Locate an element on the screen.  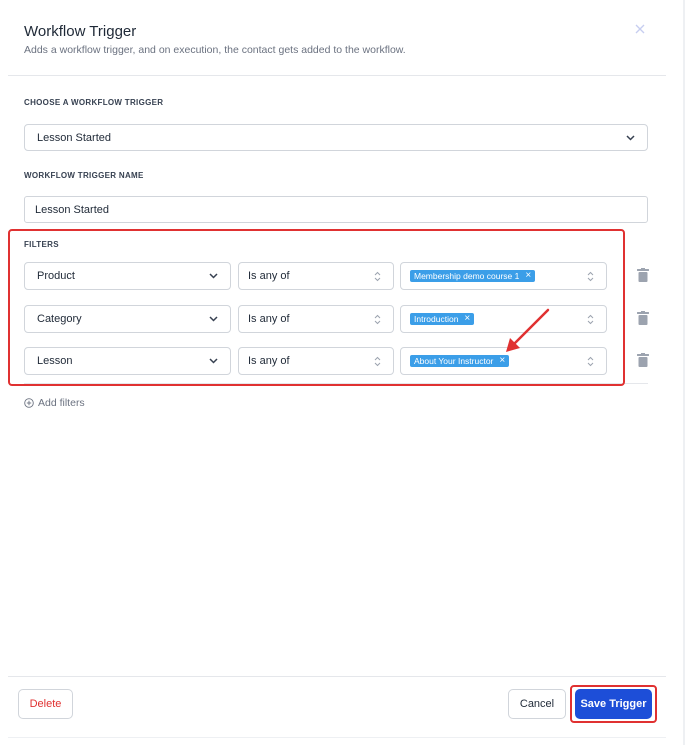
add-filters-link: Add filters is located at coordinates (54, 403).